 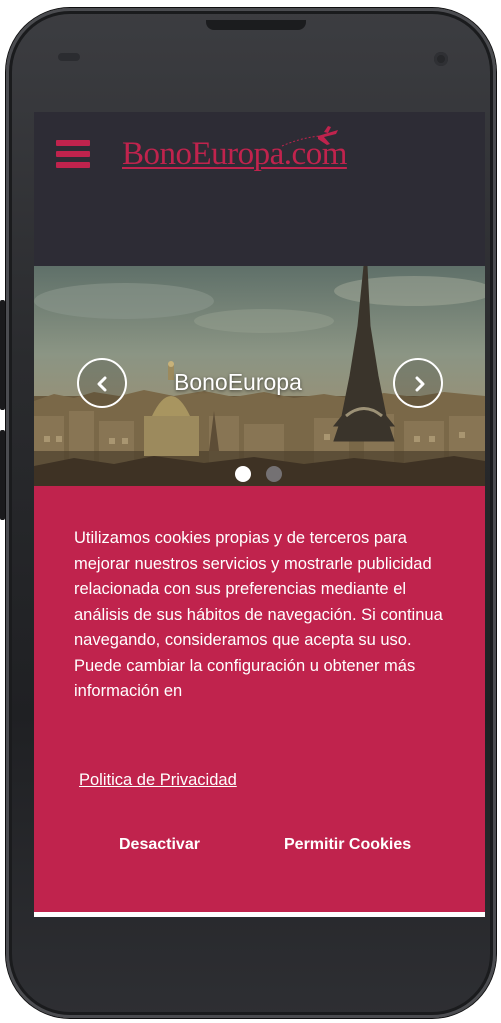 I want to click on deactivate-cookies-button: Desactivar, so click(x=159, y=845).